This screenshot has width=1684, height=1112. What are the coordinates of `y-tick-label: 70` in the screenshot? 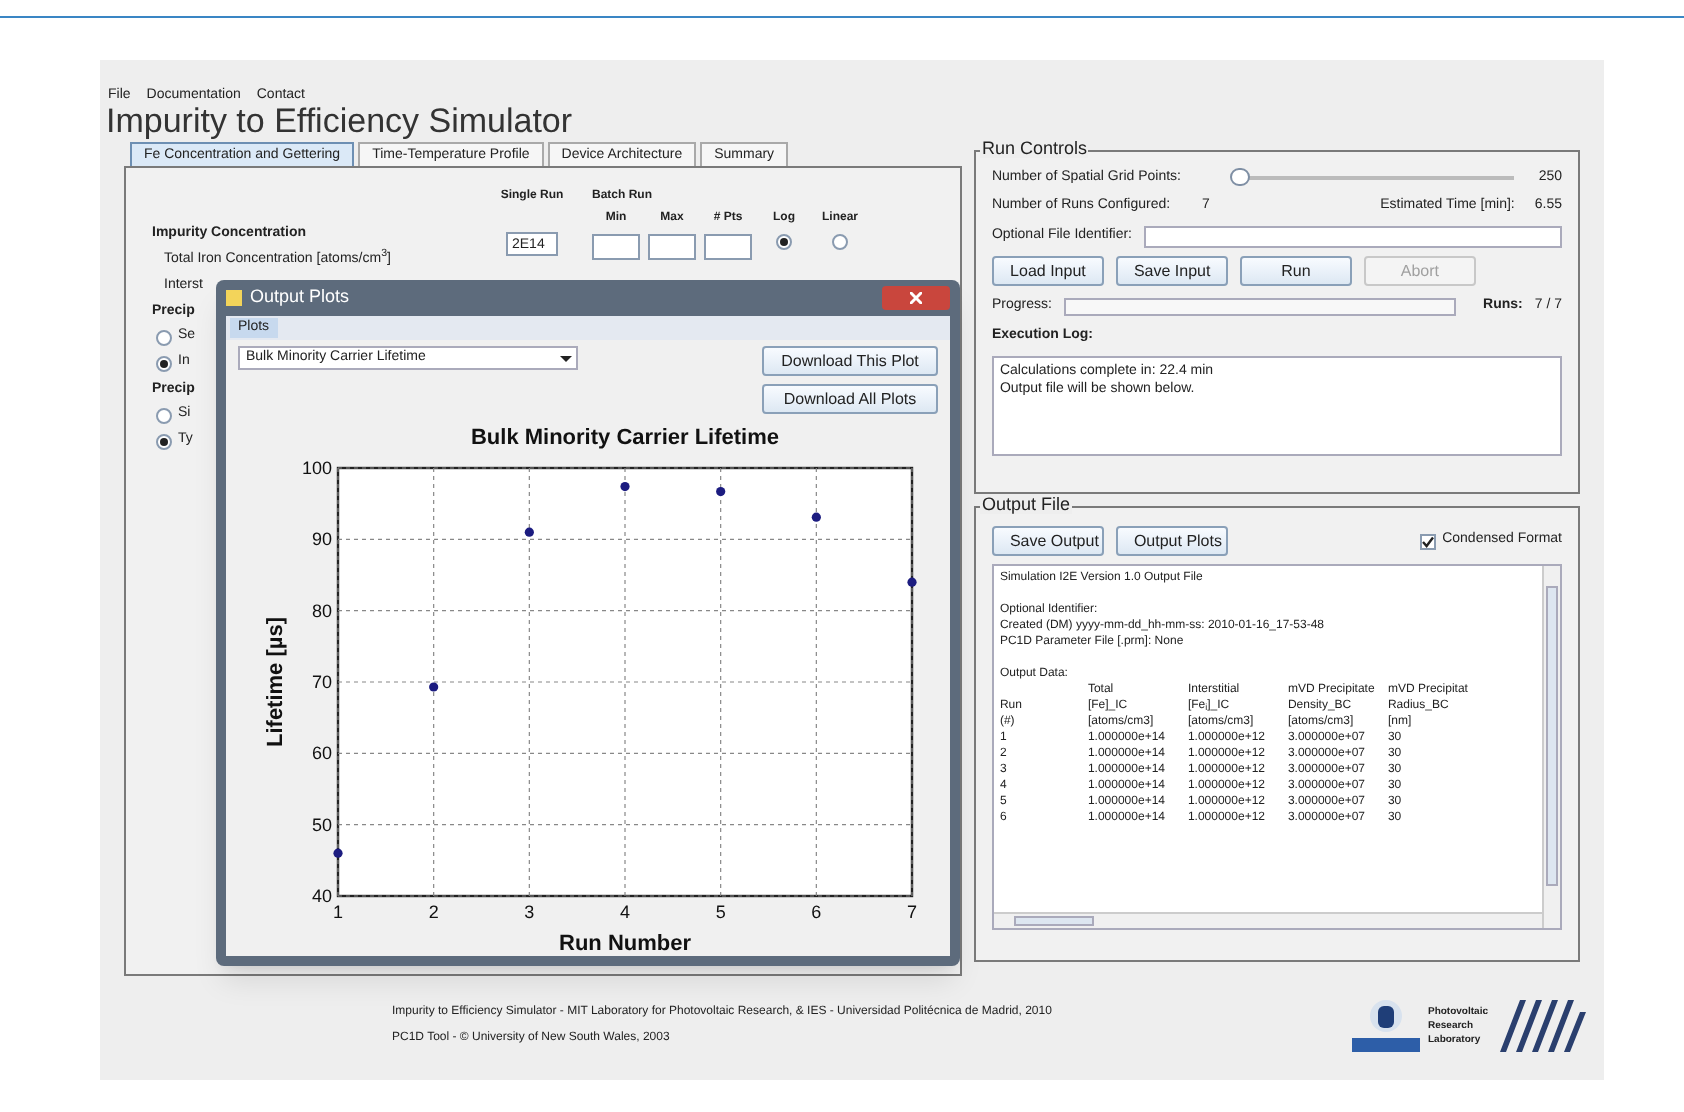 It's located at (321, 682).